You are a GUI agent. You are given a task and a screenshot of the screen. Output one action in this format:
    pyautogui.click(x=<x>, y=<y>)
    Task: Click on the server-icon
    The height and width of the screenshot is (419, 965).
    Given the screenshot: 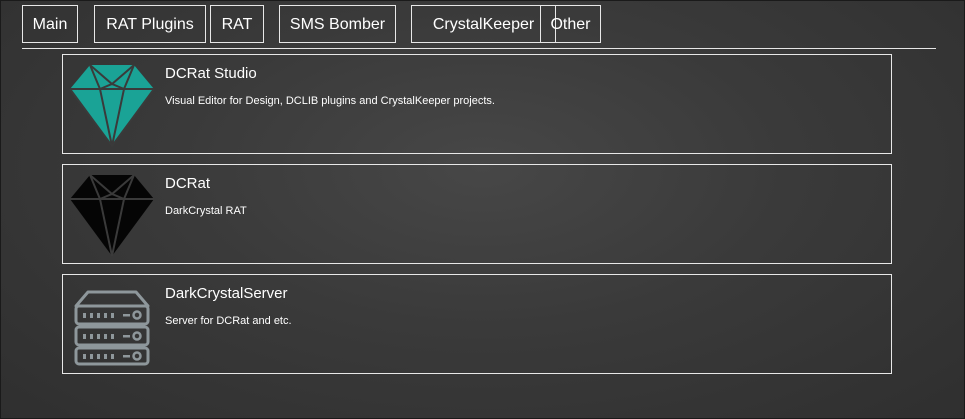 What is the action you would take?
    pyautogui.click(x=112, y=325)
    